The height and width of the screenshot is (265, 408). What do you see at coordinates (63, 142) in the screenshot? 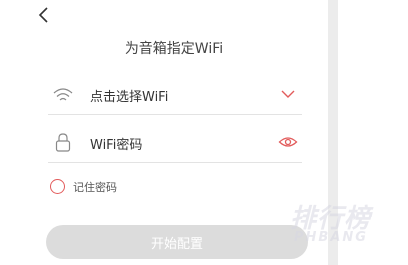
I see `lock-icon` at bounding box center [63, 142].